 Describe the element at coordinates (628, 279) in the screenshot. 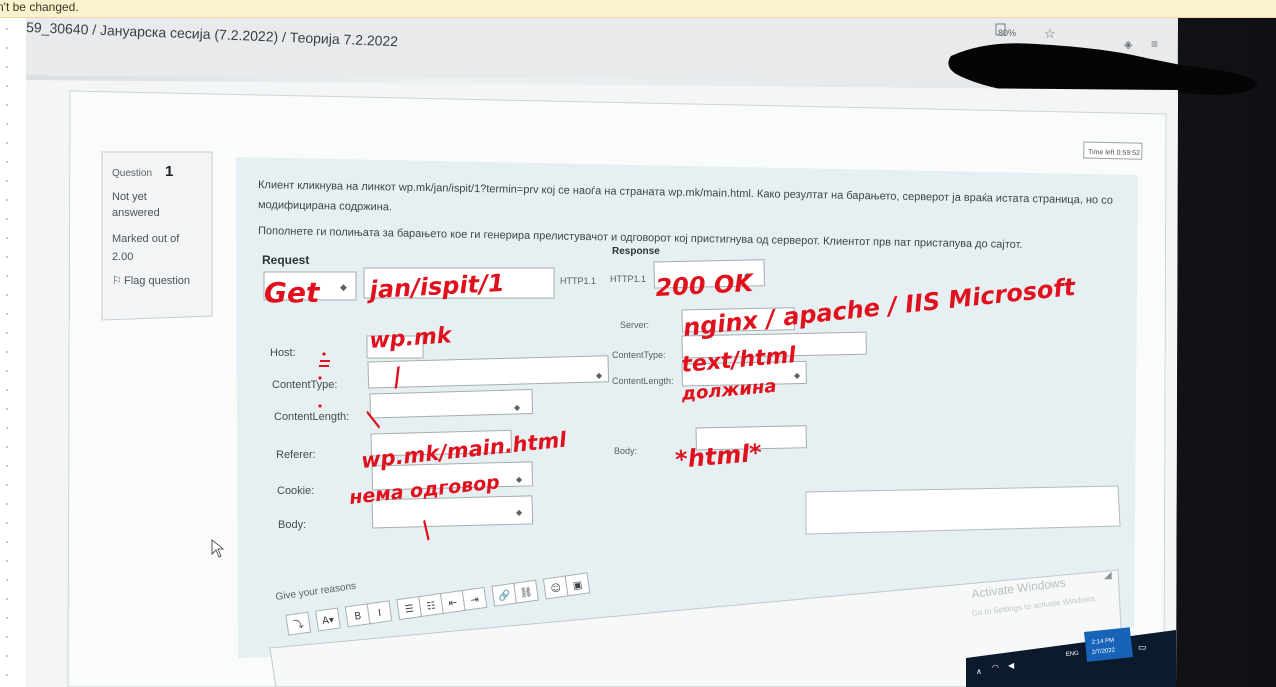

I see `response-protocol: HTTP1.1` at that location.